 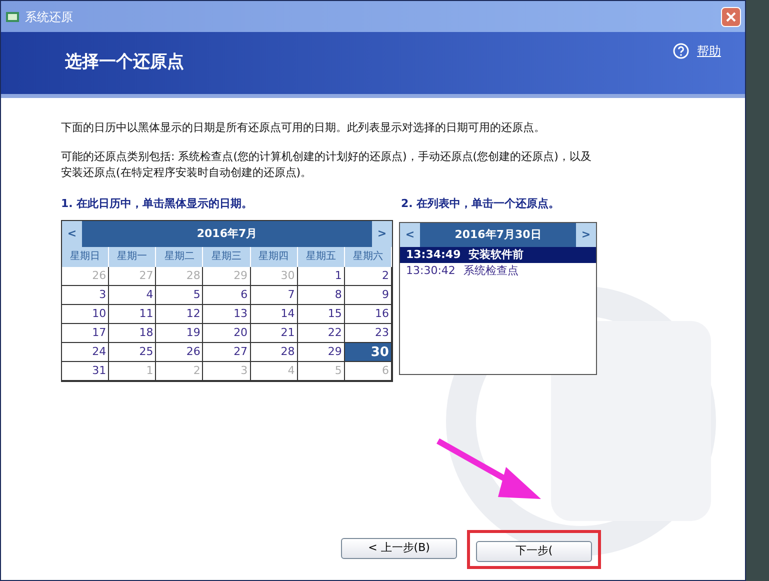 I want to click on month-title: 2016年7月, so click(x=227, y=234).